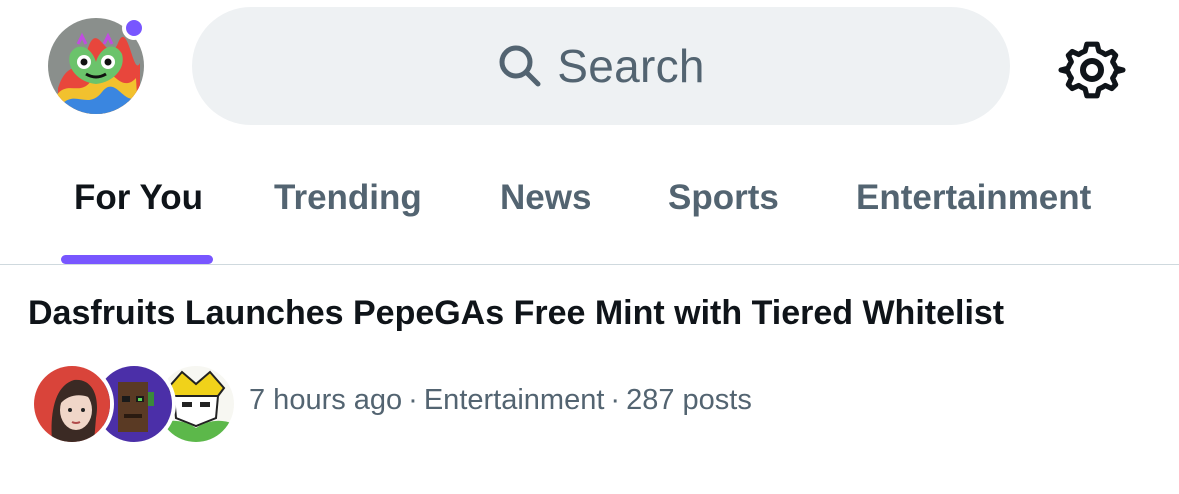 The width and height of the screenshot is (1179, 494). What do you see at coordinates (520, 66) in the screenshot?
I see `search-icon` at bounding box center [520, 66].